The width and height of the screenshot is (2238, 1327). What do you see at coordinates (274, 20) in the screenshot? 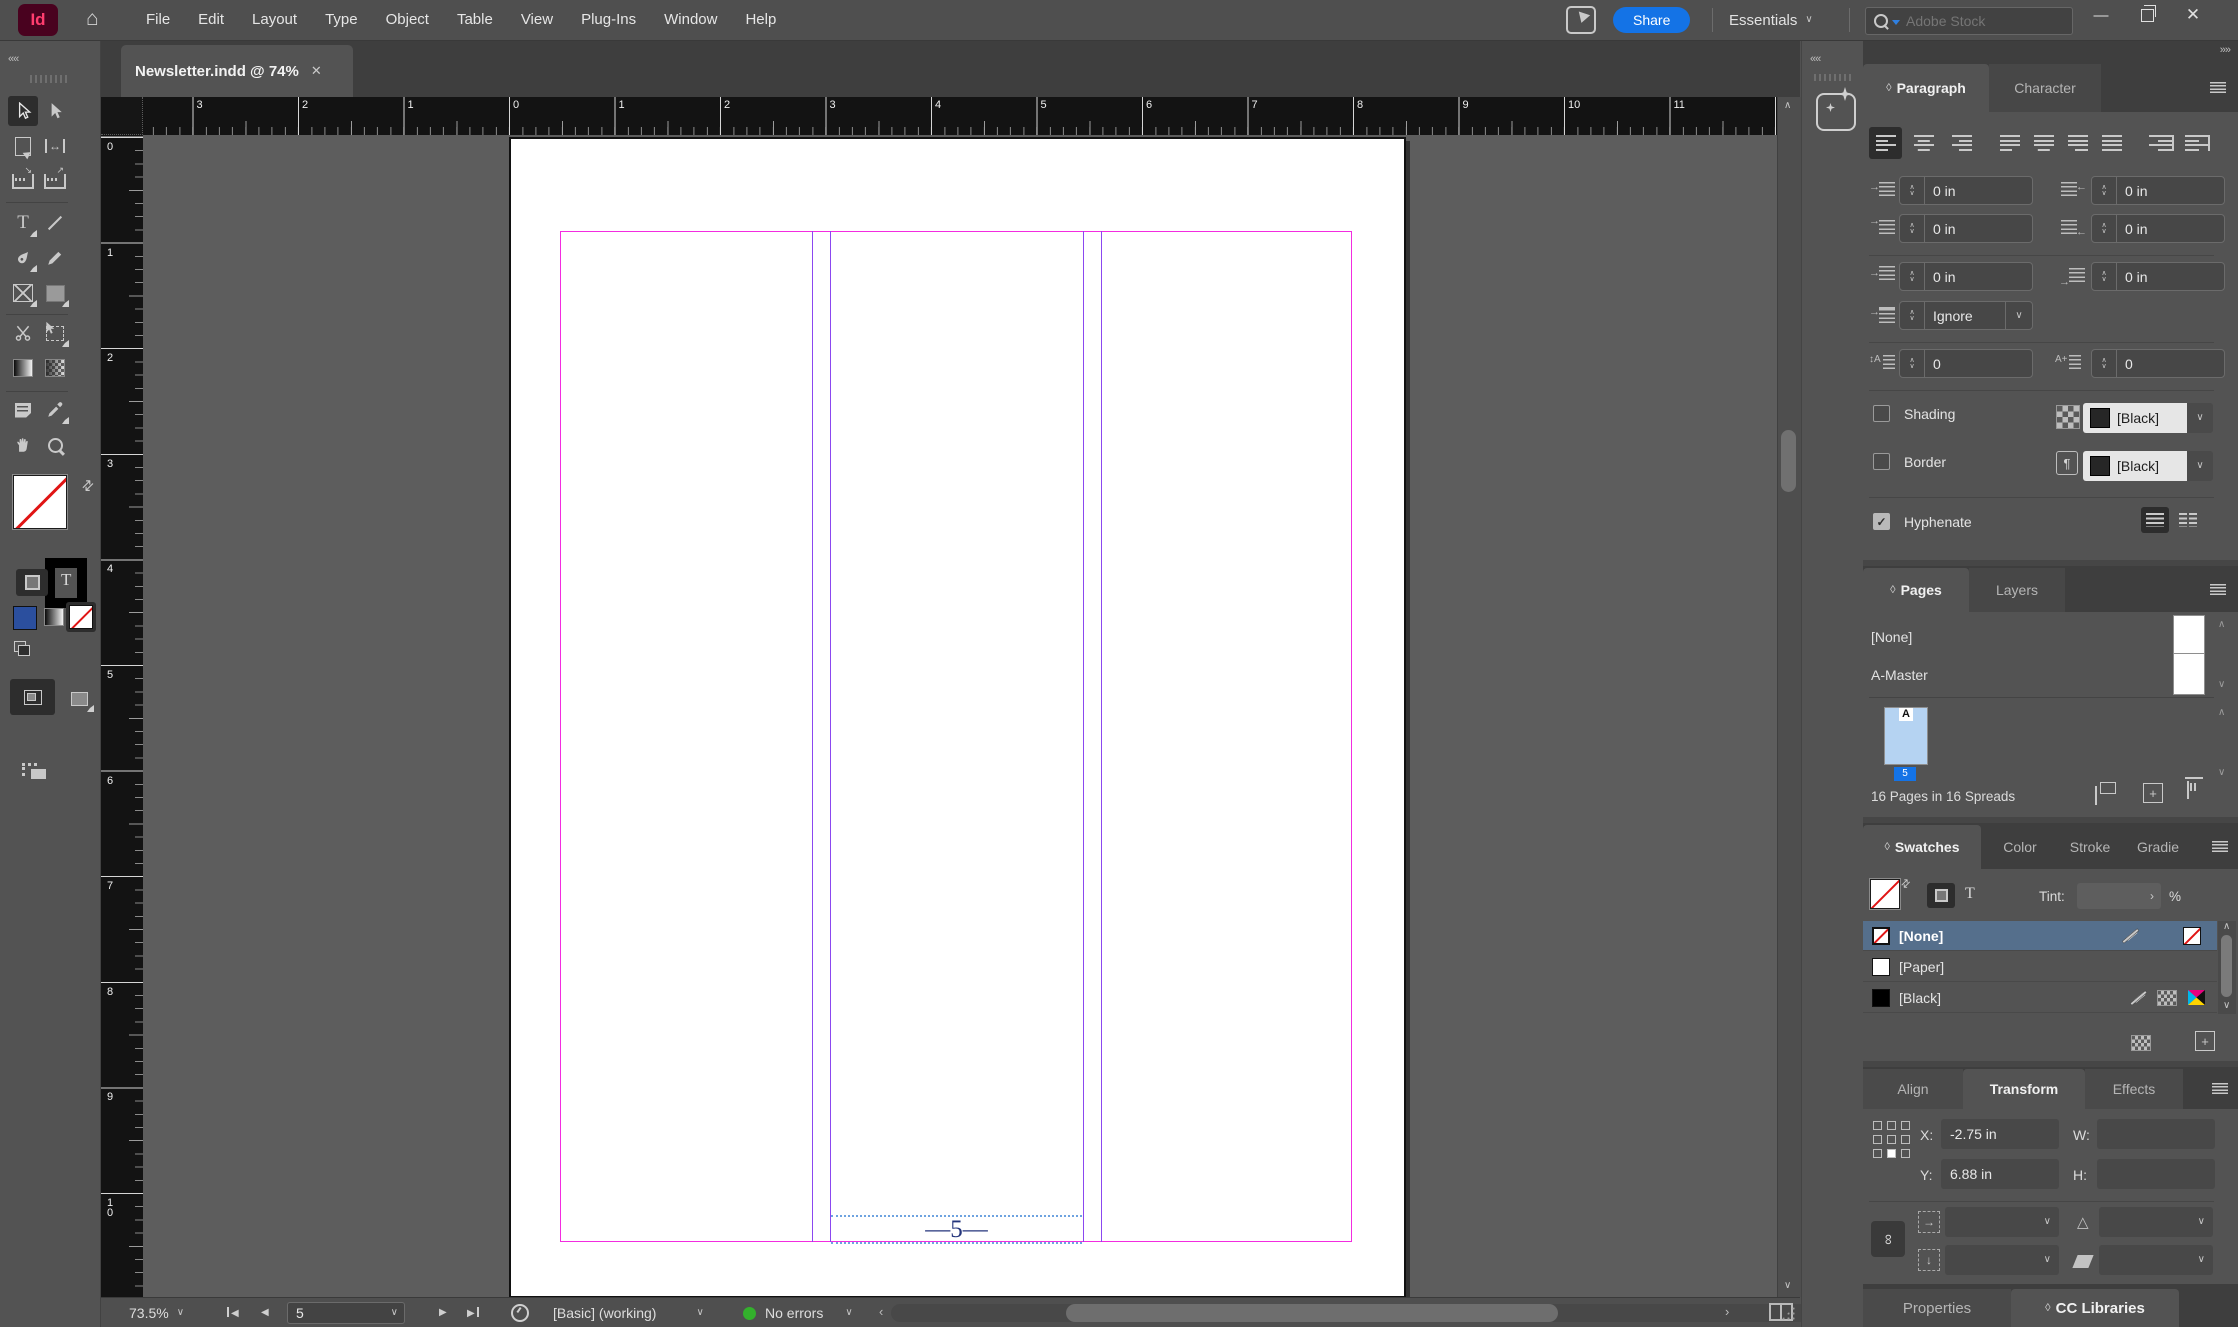
I see `menu-item-layout: Layout` at bounding box center [274, 20].